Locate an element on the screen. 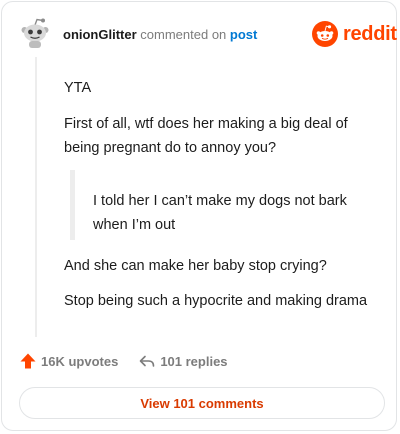 This screenshot has height=434, width=400. upvote-button: 16K upvotes is located at coordinates (68, 361).